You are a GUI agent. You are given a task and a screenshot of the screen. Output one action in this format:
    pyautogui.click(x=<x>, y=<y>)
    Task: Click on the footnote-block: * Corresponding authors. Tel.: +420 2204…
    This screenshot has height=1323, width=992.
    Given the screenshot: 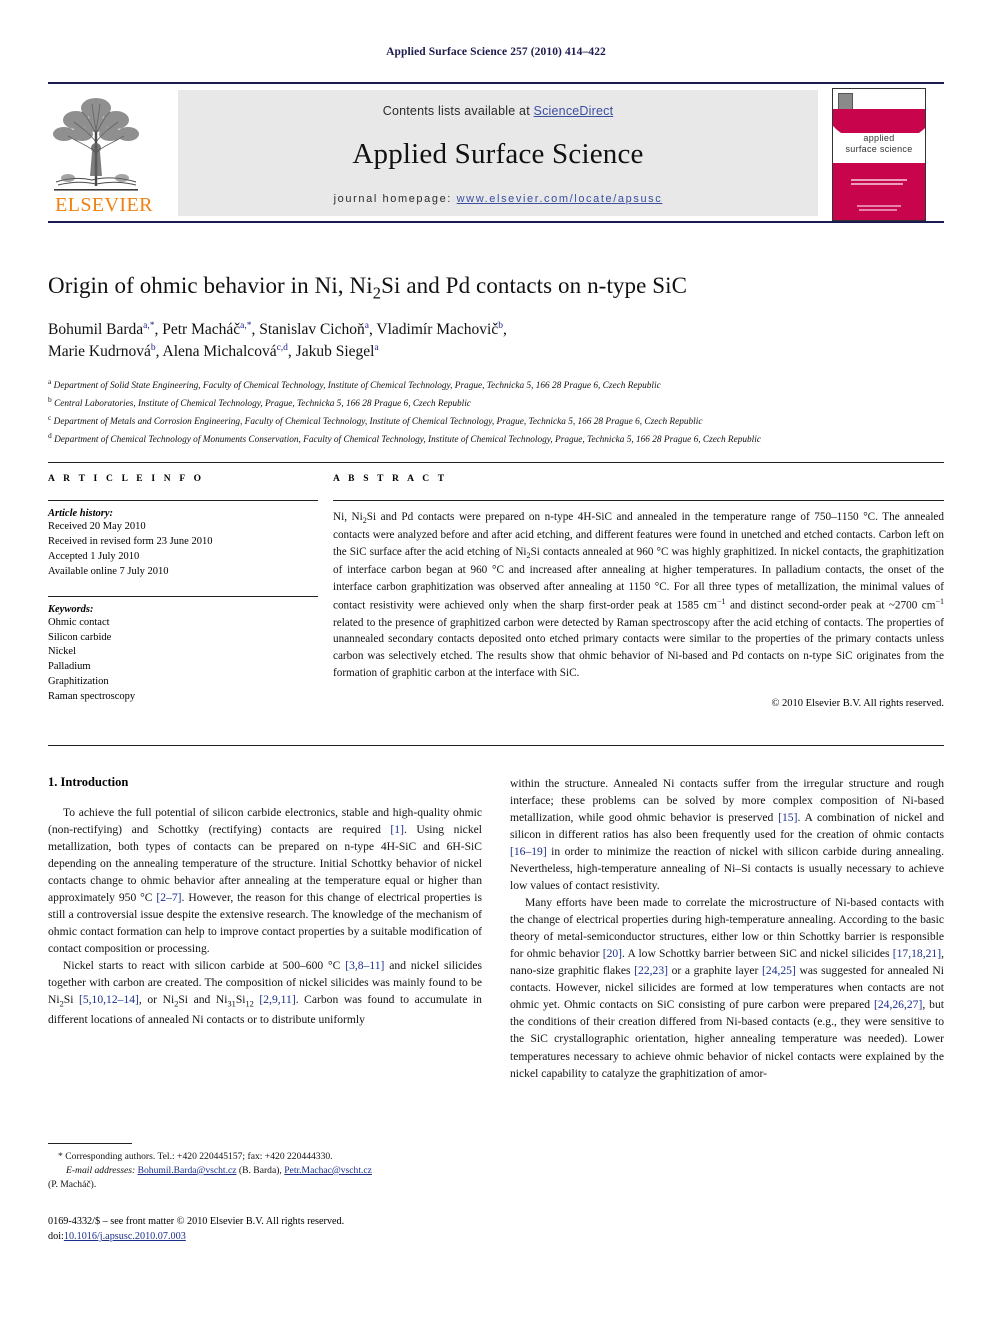 What is the action you would take?
    pyautogui.click(x=265, y=1171)
    